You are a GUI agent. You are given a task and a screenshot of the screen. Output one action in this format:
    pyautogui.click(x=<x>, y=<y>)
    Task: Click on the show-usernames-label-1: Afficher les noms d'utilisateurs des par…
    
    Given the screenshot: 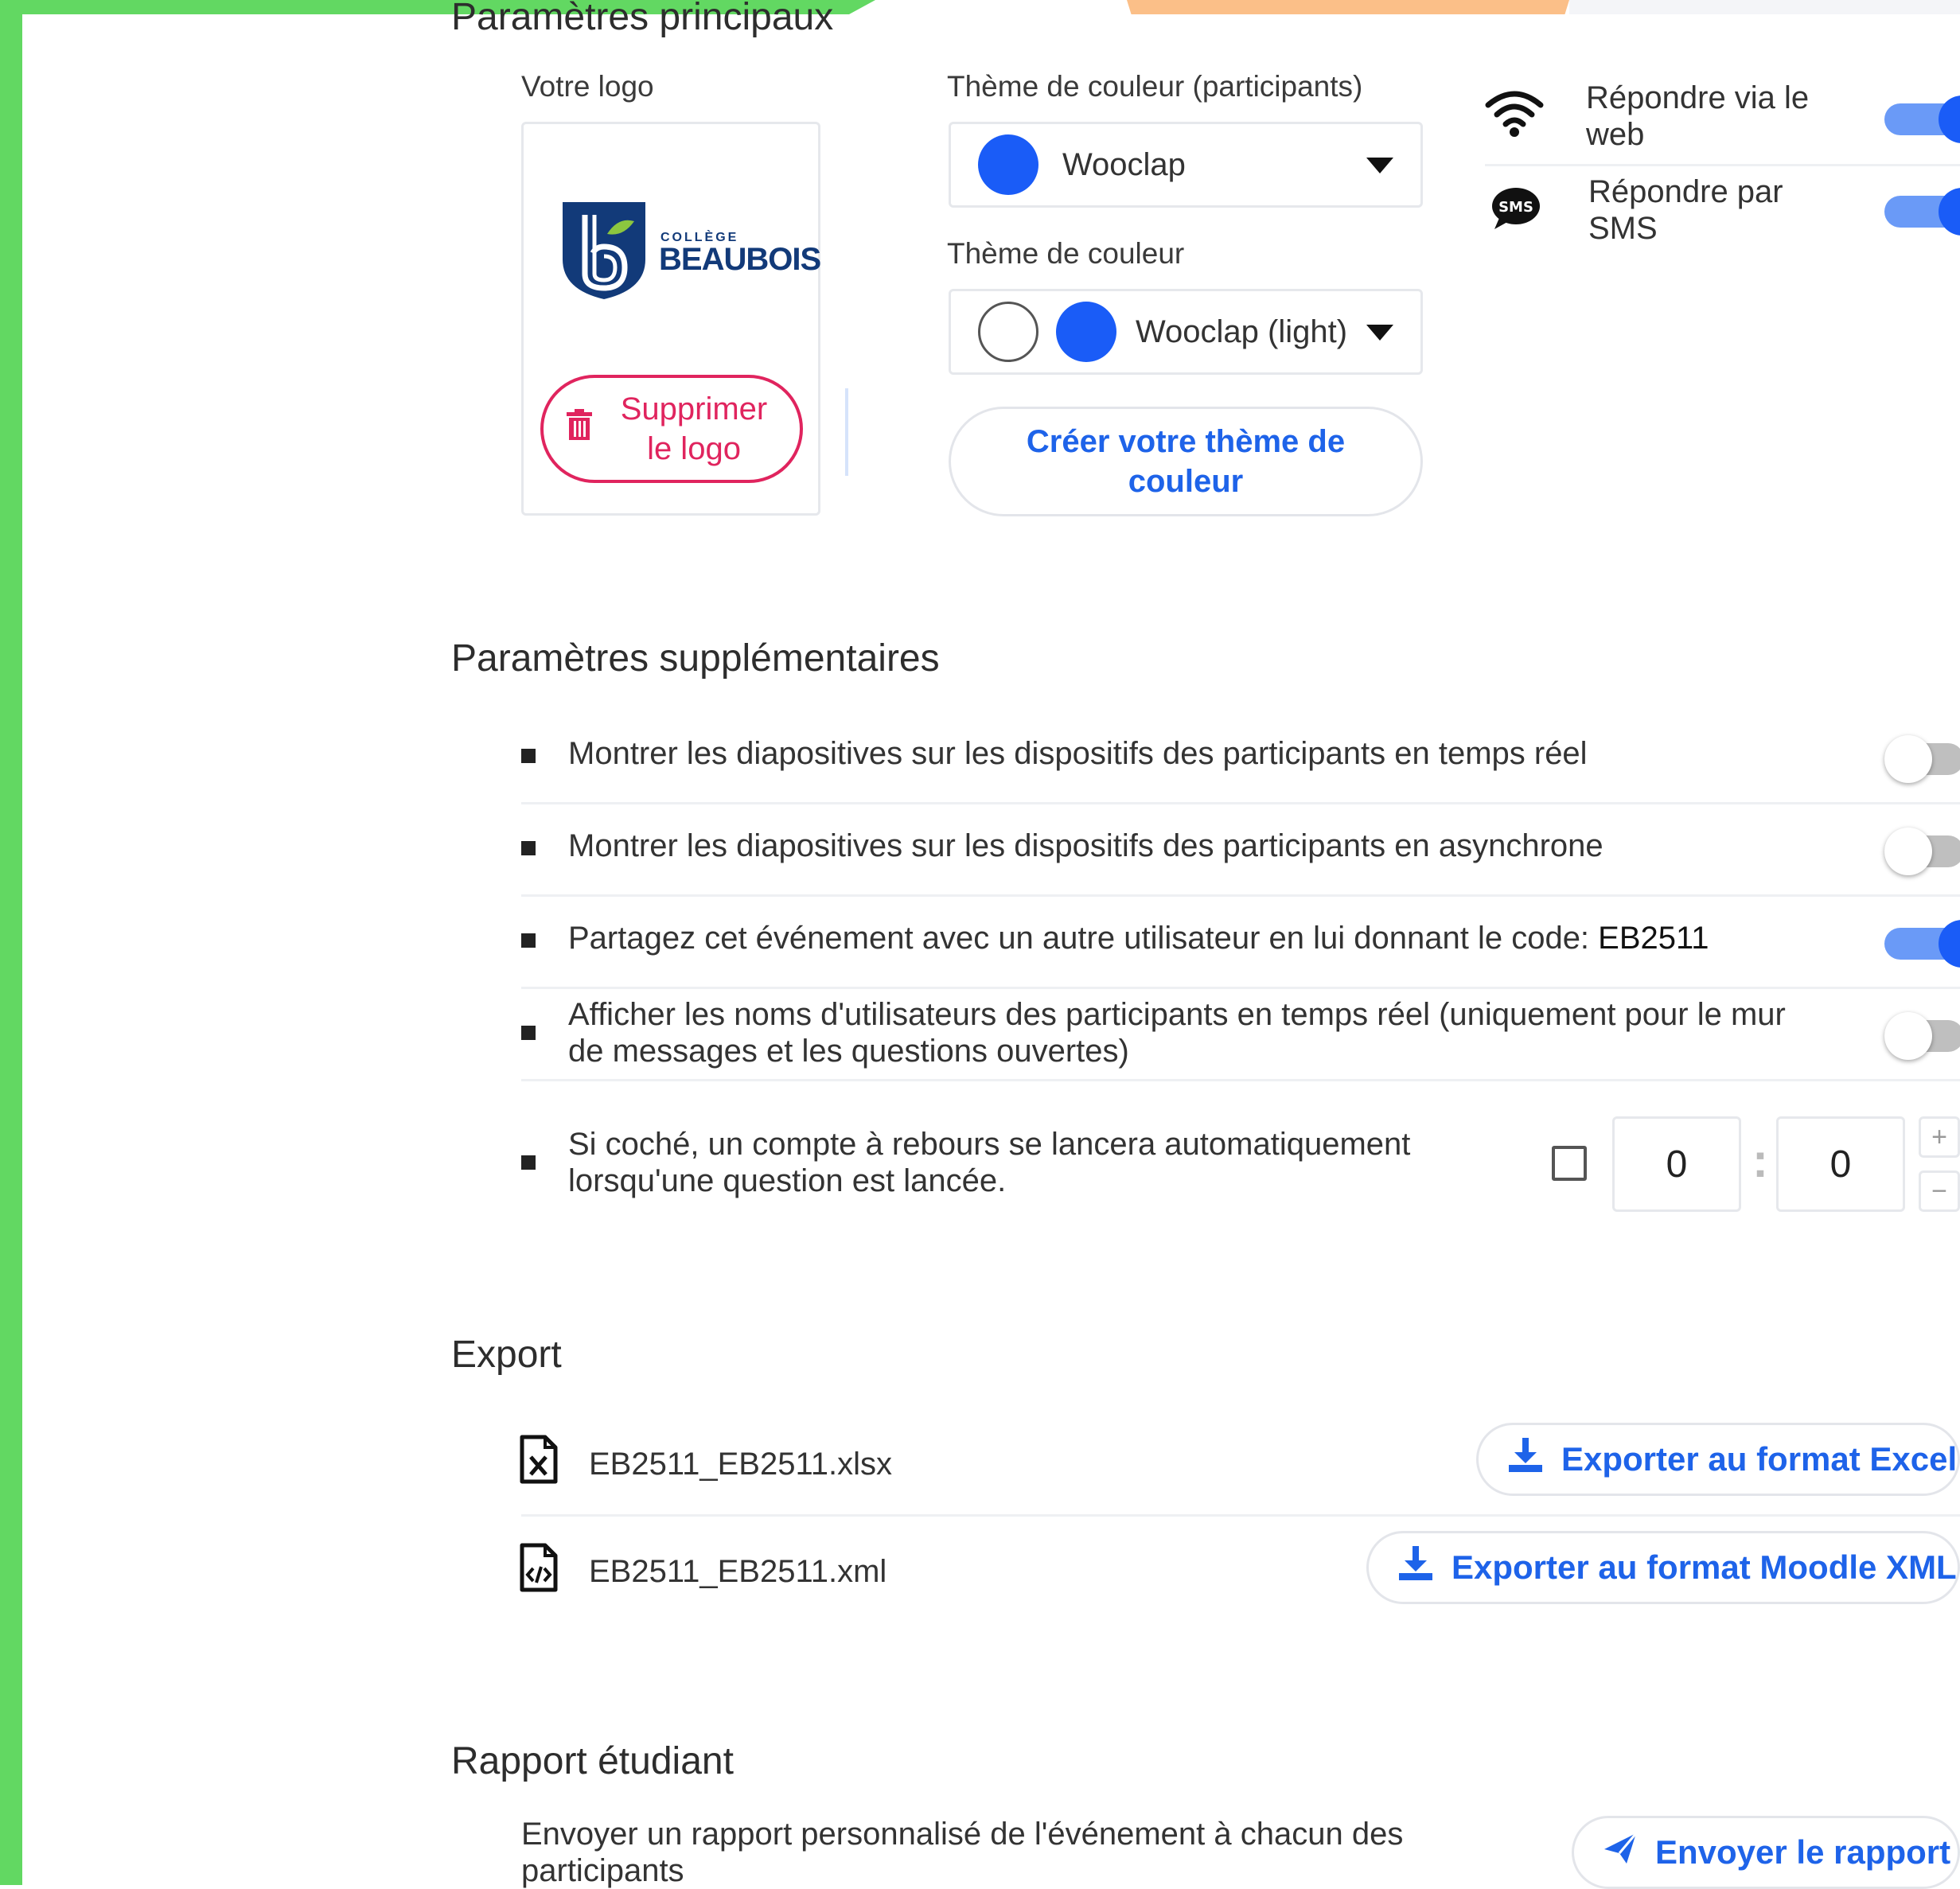 What is the action you would take?
    pyautogui.click(x=1177, y=1014)
    